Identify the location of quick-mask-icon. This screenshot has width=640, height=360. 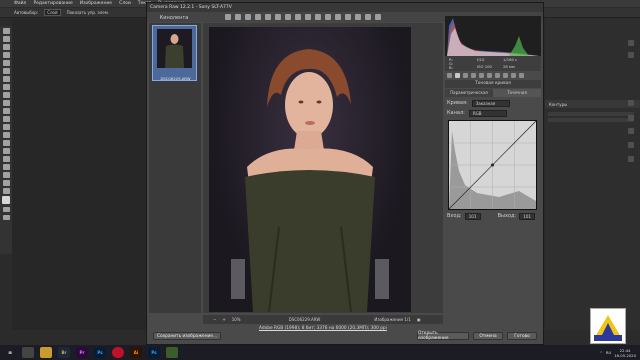
(6, 209).